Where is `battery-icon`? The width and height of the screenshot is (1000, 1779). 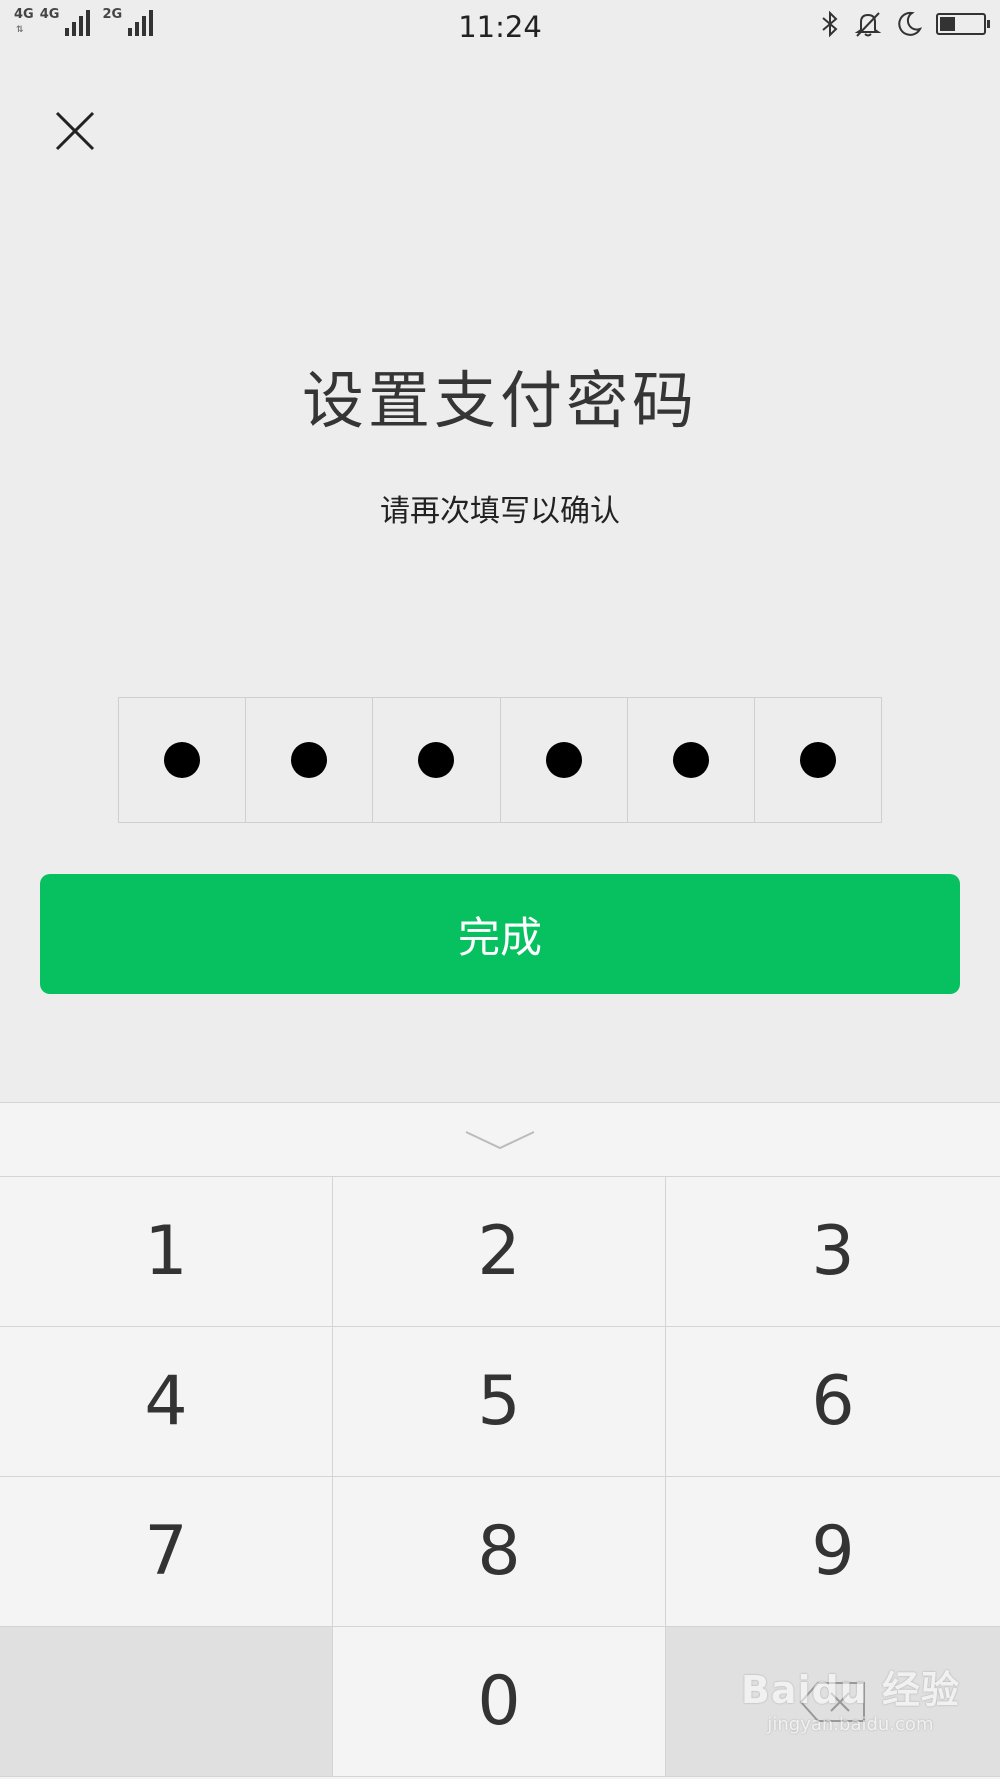 battery-icon is located at coordinates (963, 24).